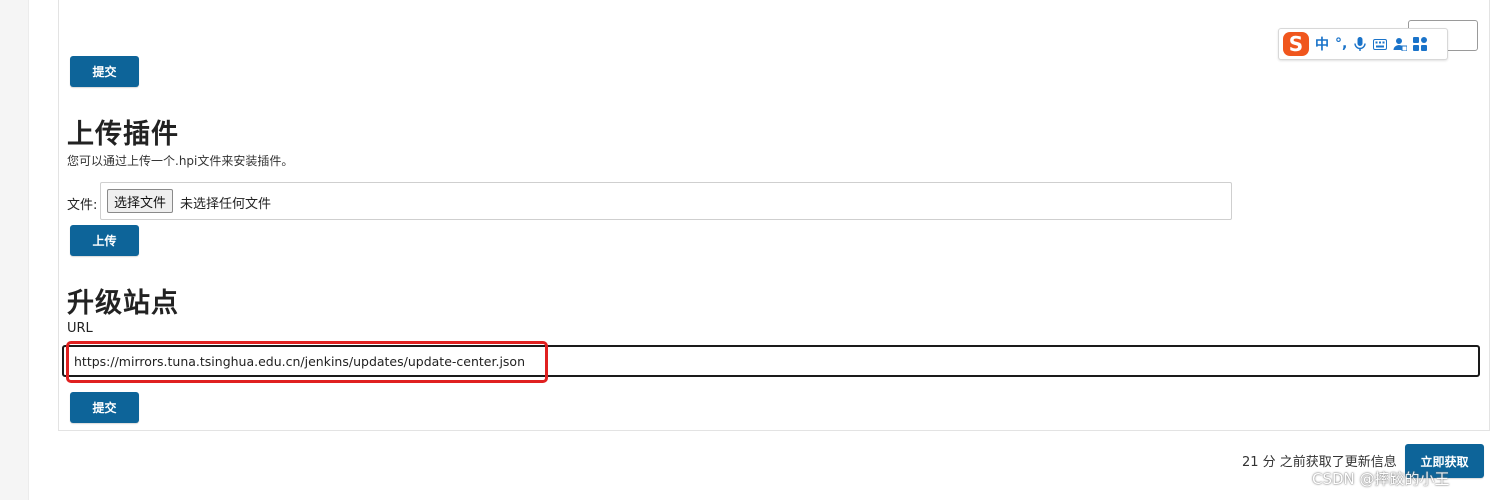 The image size is (1512, 500). Describe the element at coordinates (104, 407) in the screenshot. I see `update-site-submit-button: 提交` at that location.